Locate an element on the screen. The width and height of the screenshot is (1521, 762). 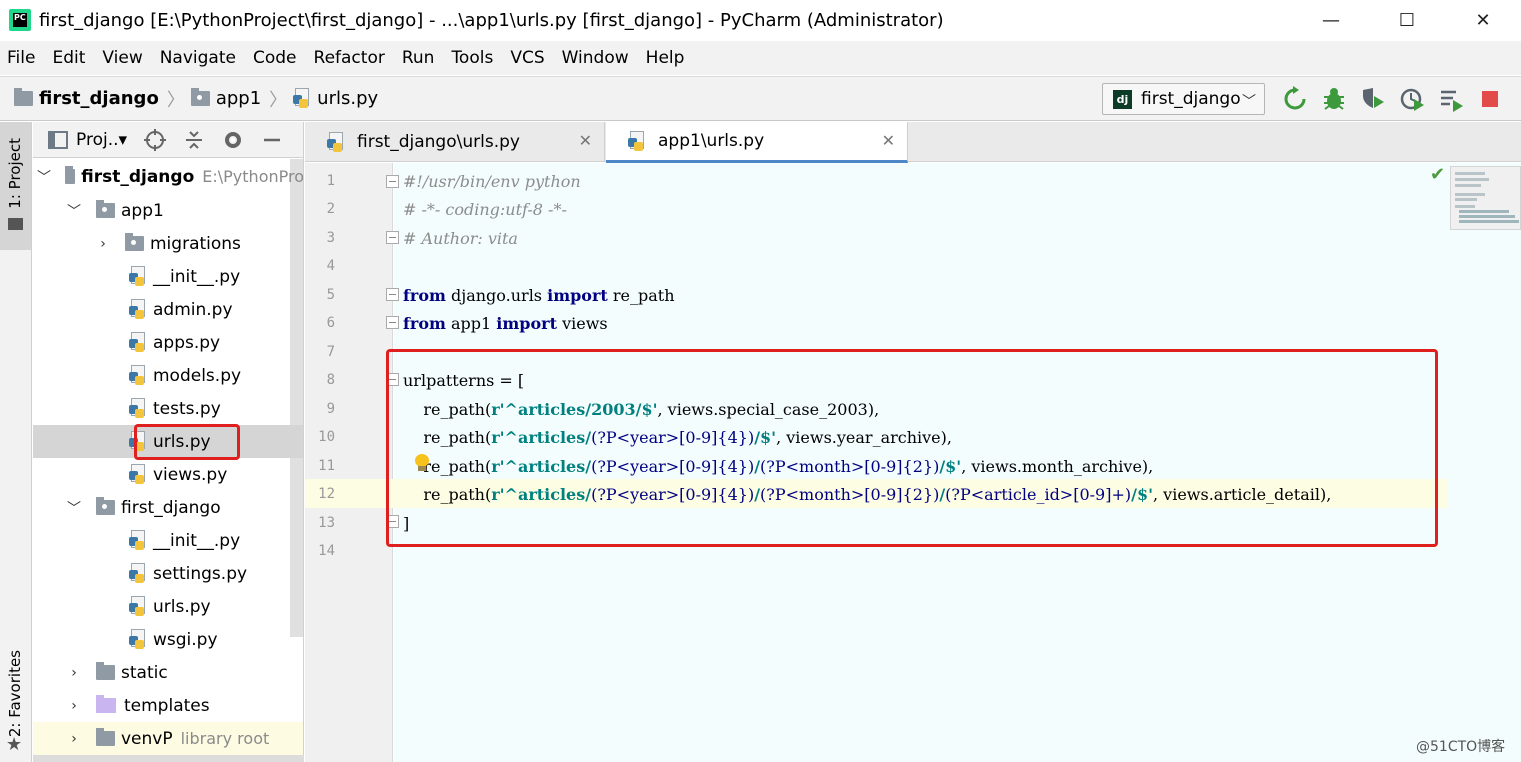
tree-item-venv: › venvP library root is located at coordinates (168, 738).